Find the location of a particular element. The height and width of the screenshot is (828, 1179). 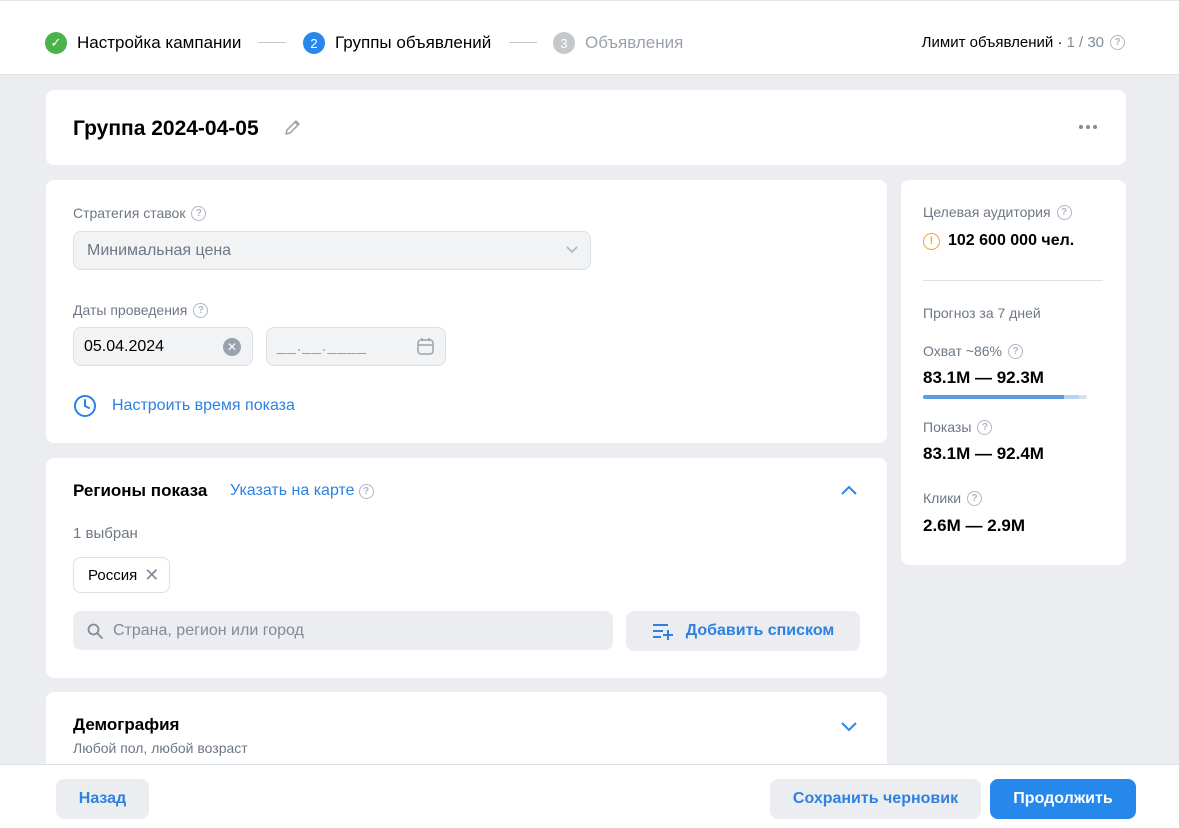

step-label: Группы объявлений is located at coordinates (413, 42).